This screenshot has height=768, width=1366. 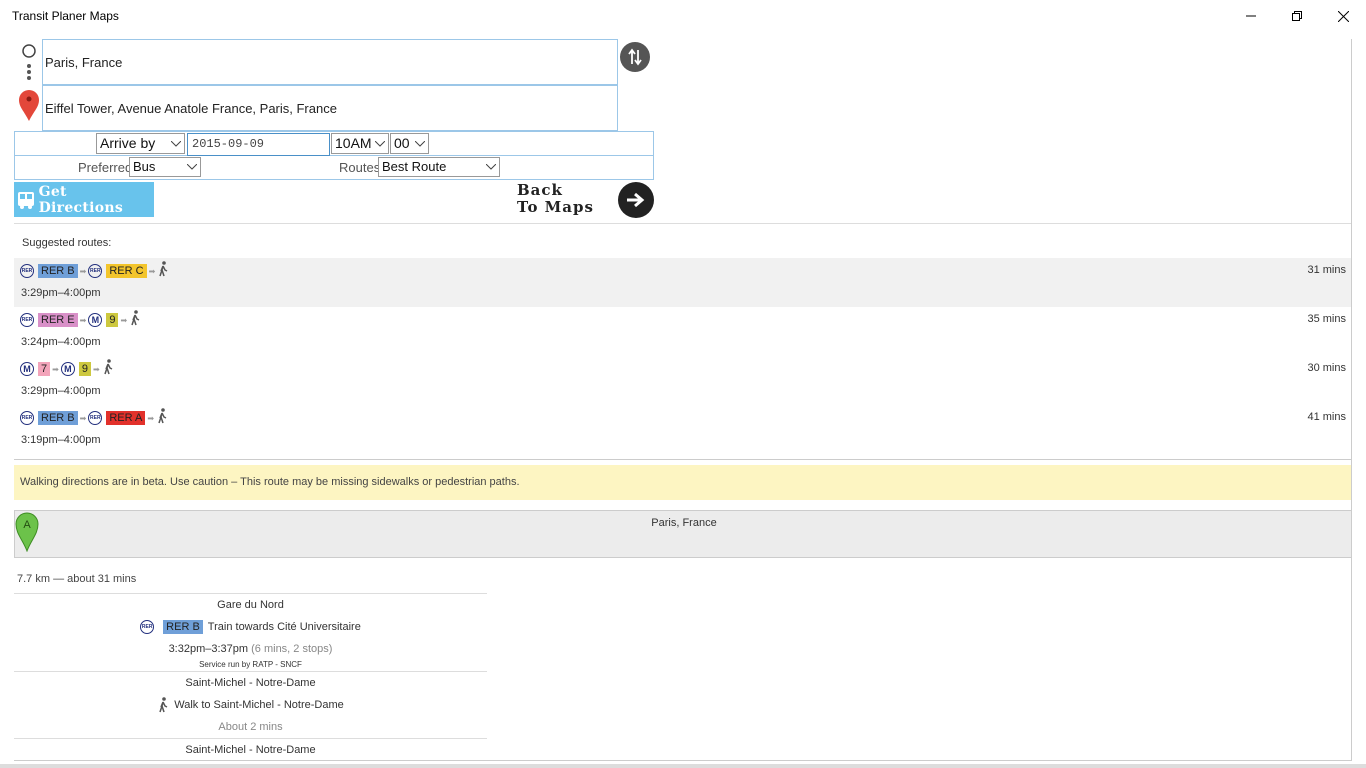 What do you see at coordinates (44, 369) in the screenshot?
I see `line-badge: 7` at bounding box center [44, 369].